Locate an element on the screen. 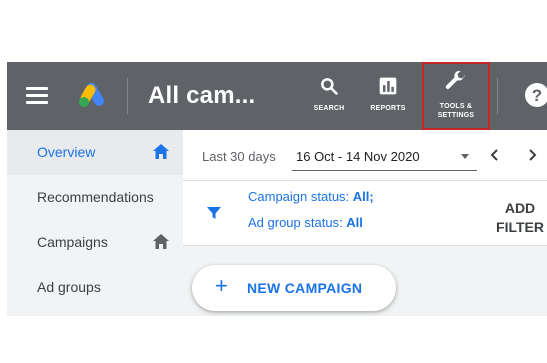  ad-group-status-value: All is located at coordinates (354, 222).